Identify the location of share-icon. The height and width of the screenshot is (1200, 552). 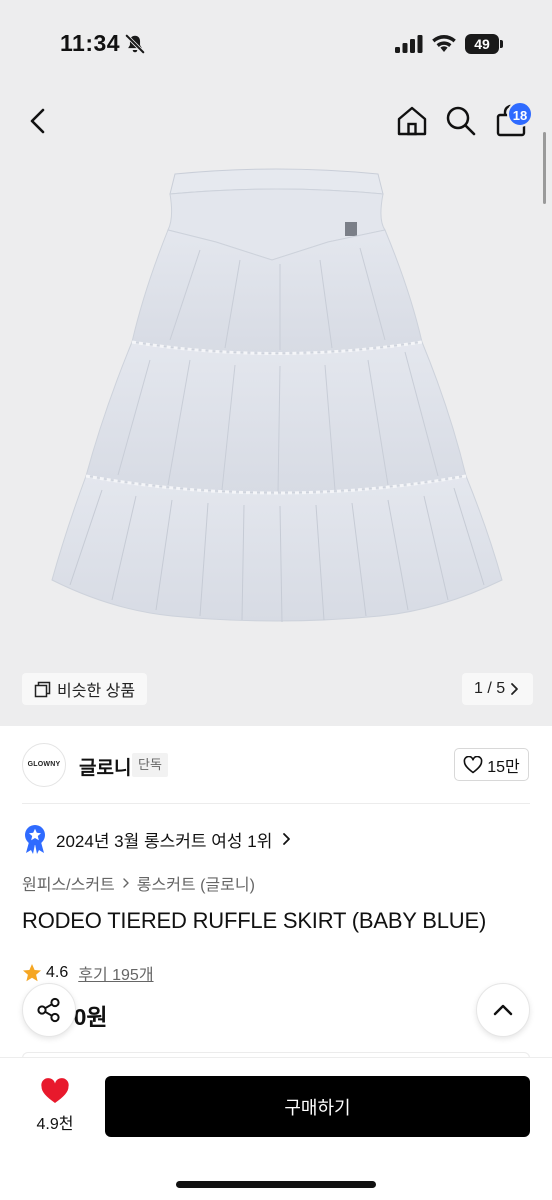
(48, 1010).